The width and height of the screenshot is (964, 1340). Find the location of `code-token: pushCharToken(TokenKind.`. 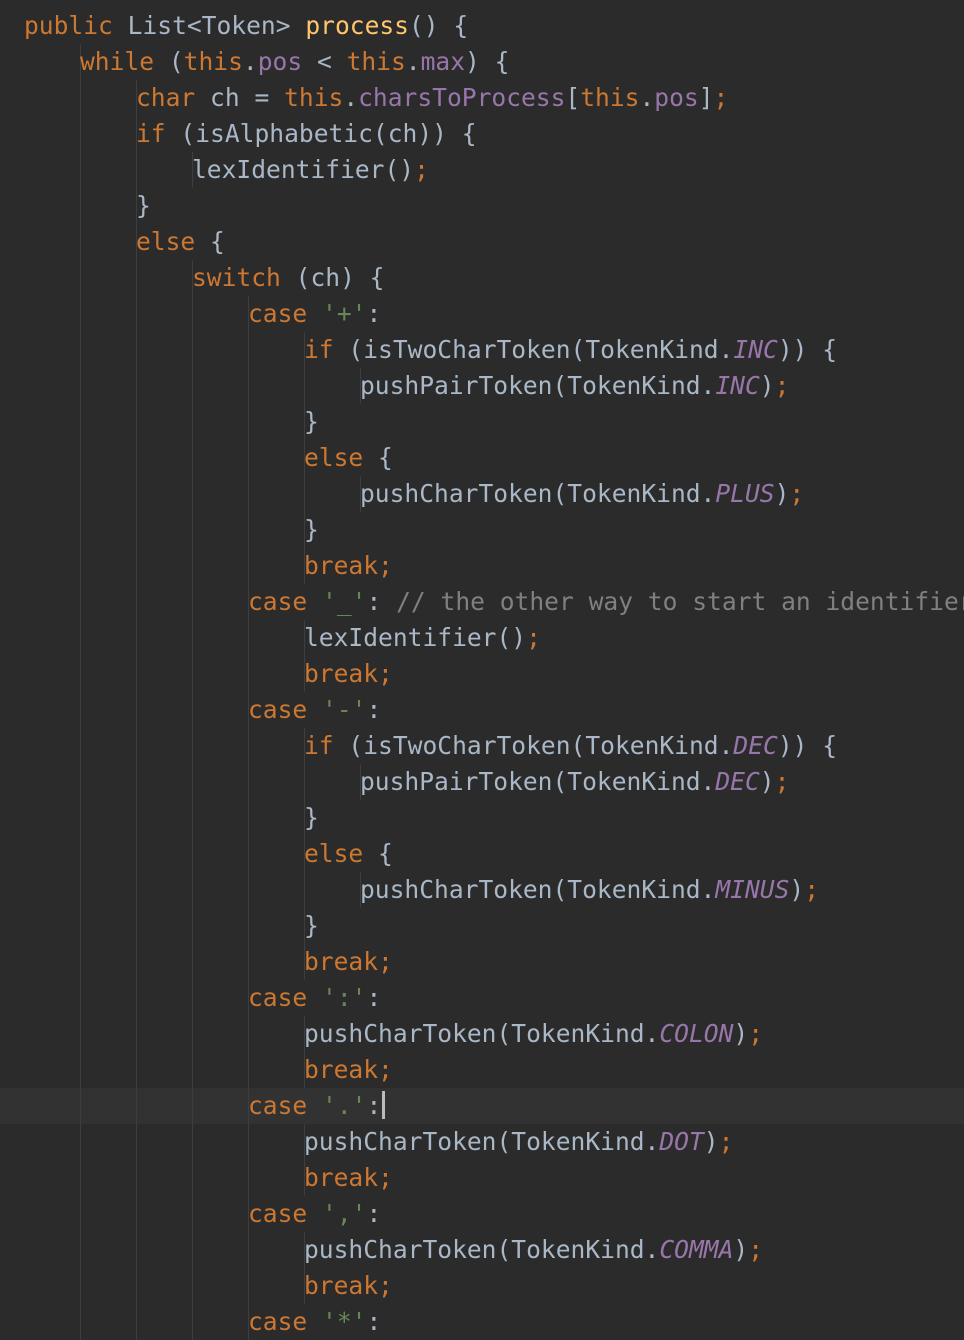

code-token: pushCharToken(TokenKind. is located at coordinates (482, 1141).